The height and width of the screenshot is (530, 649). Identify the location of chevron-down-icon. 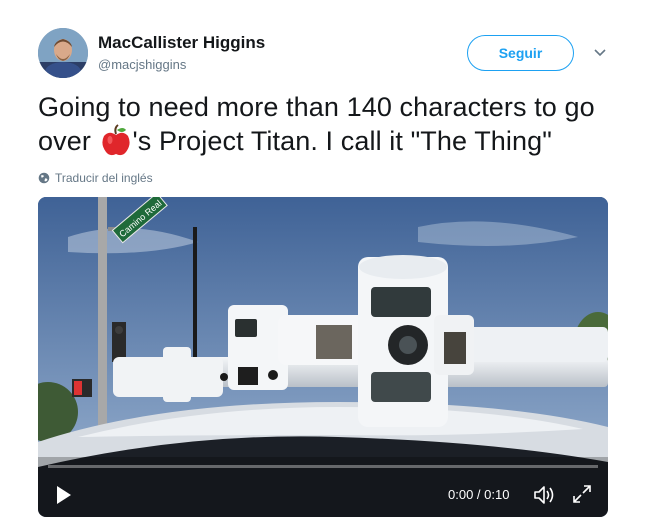
(600, 52).